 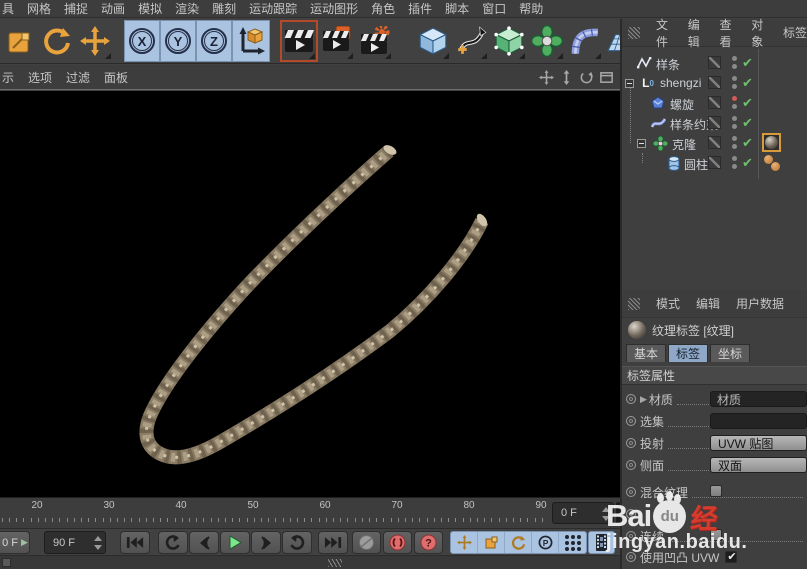 I want to click on key-rotation-toggle, so click(x=518, y=542).